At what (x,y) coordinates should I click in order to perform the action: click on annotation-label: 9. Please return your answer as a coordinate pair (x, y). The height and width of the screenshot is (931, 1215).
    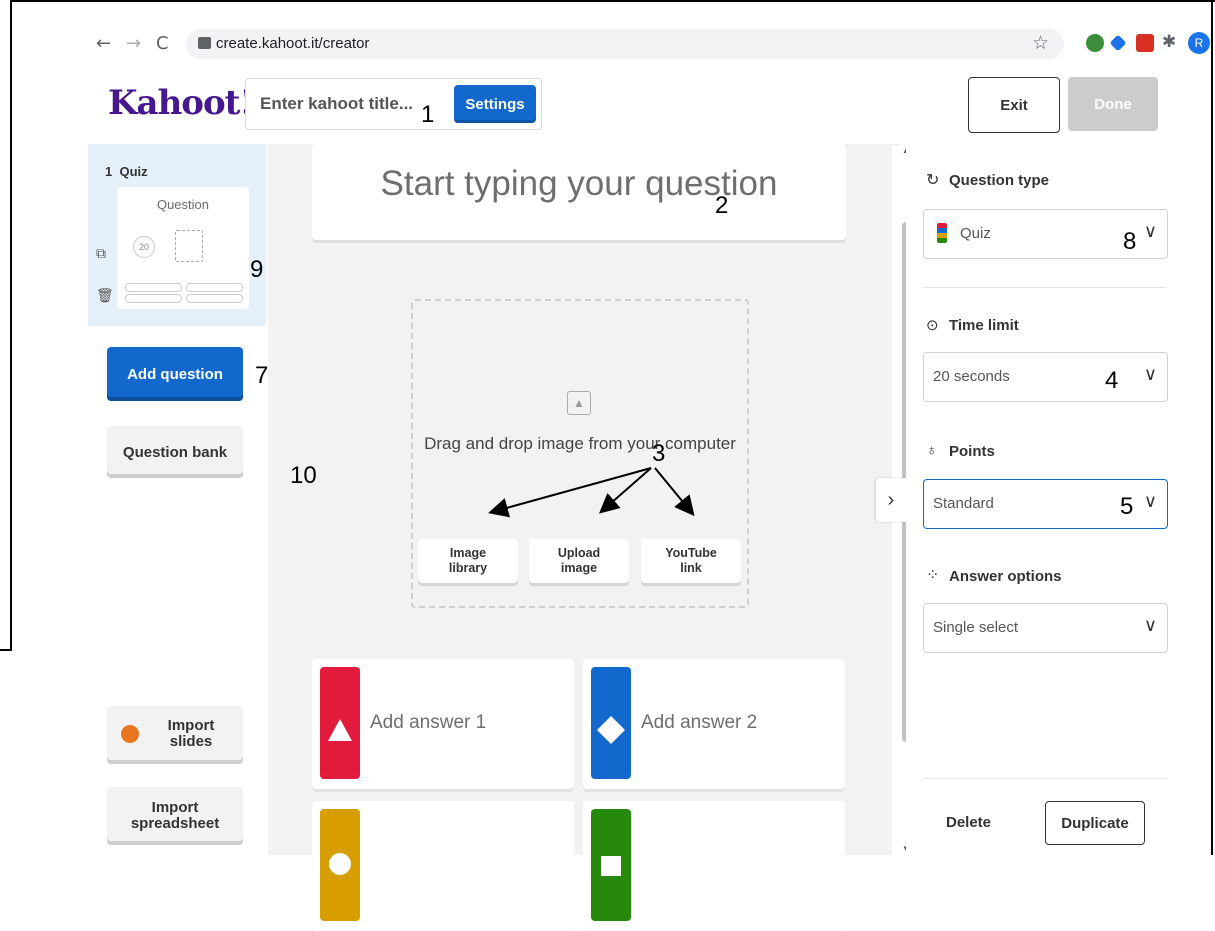
    Looking at the image, I should click on (257, 269).